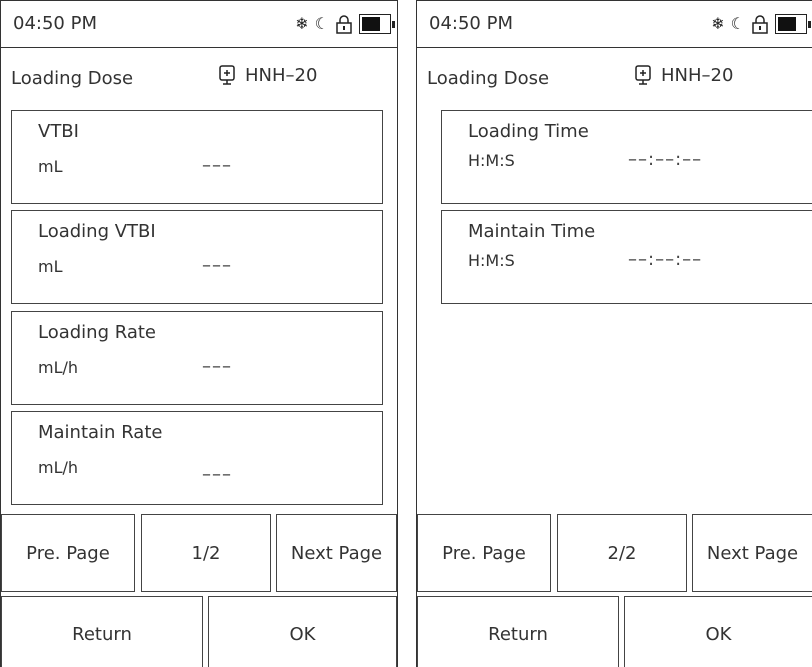 The width and height of the screenshot is (812, 667). Describe the element at coordinates (97, 231) in the screenshot. I see `field-label: Loading VTBI` at that location.